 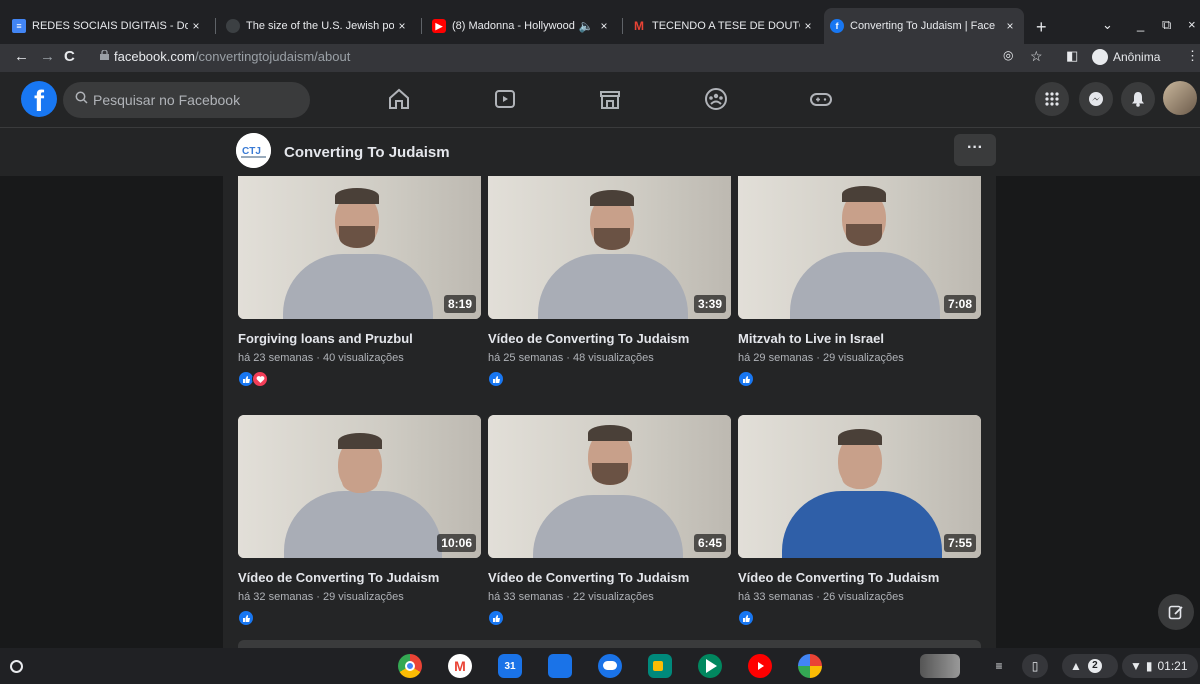 What do you see at coordinates (1192, 56) in the screenshot?
I see `menu-icon: ⋮` at bounding box center [1192, 56].